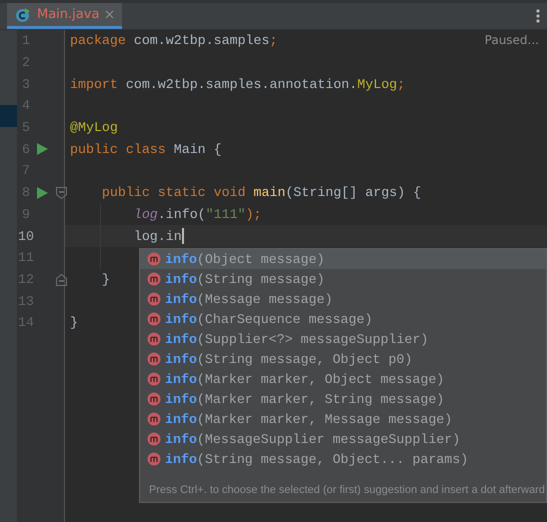 The image size is (547, 522). Describe the element at coordinates (343, 399) in the screenshot. I see `suggestion-item: info(Marker marker, String message)` at that location.